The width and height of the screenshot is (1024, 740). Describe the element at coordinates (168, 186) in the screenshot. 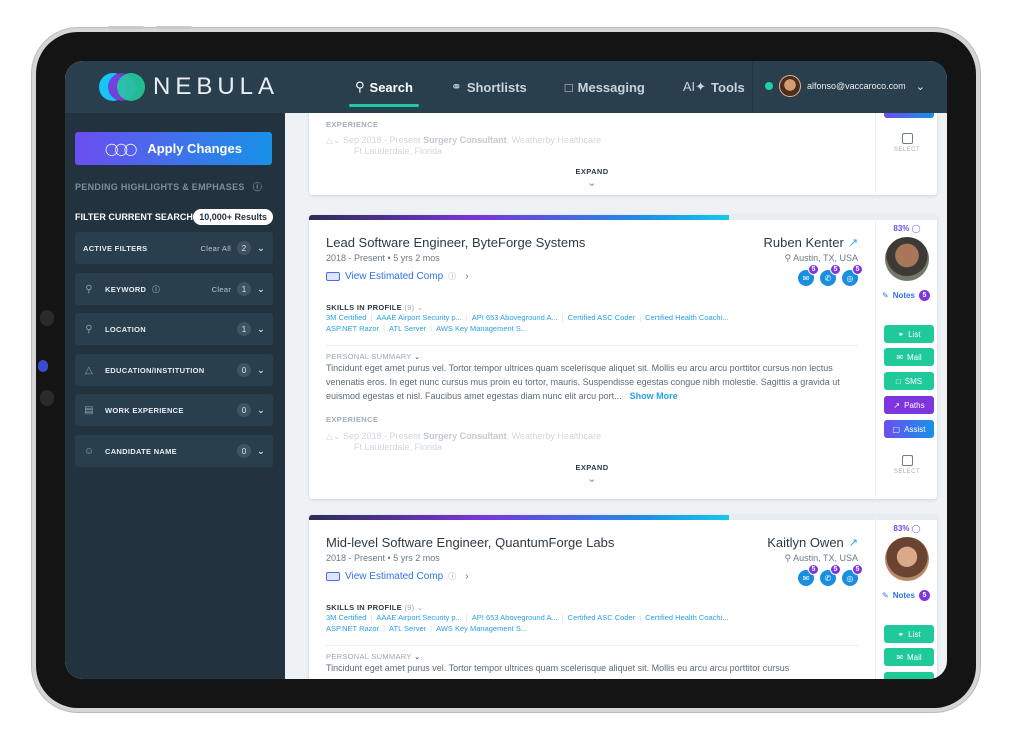

I see `pending-highlights: PENDING HIGHLIGHTS & EMPHASES ⓘ` at that location.